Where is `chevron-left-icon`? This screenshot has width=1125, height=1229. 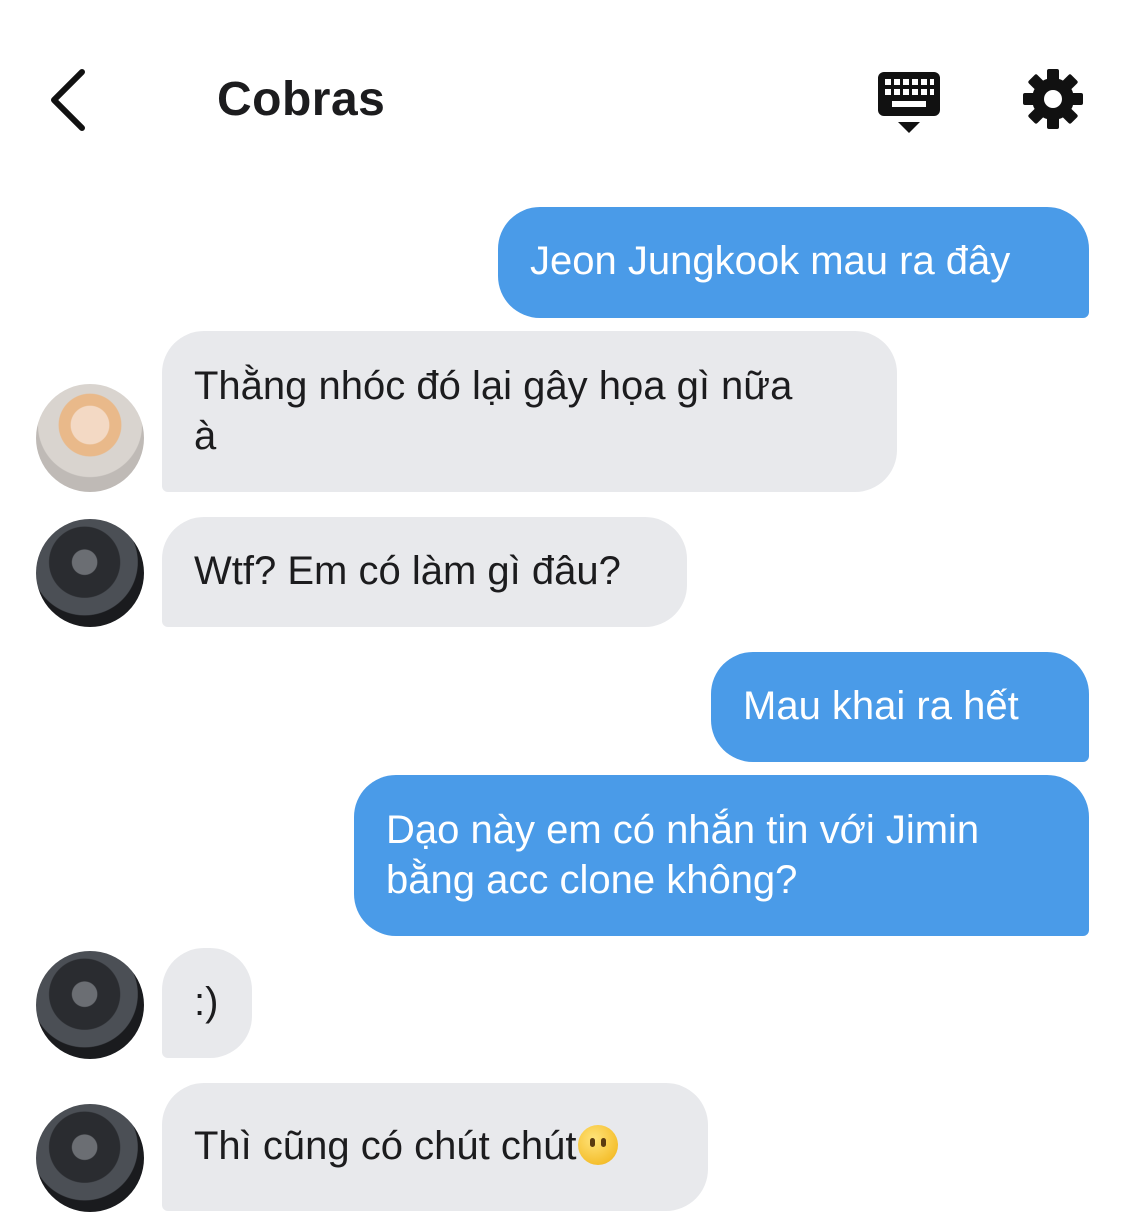 chevron-left-icon is located at coordinates (68, 100).